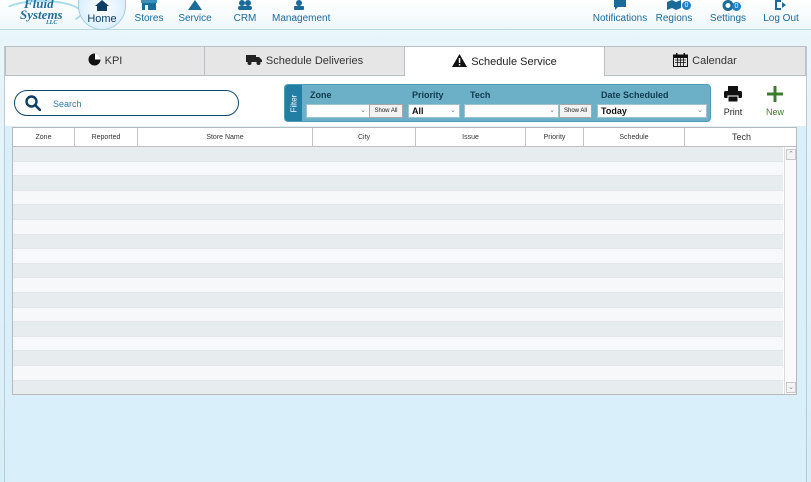  I want to click on logout-icon, so click(781, 6).